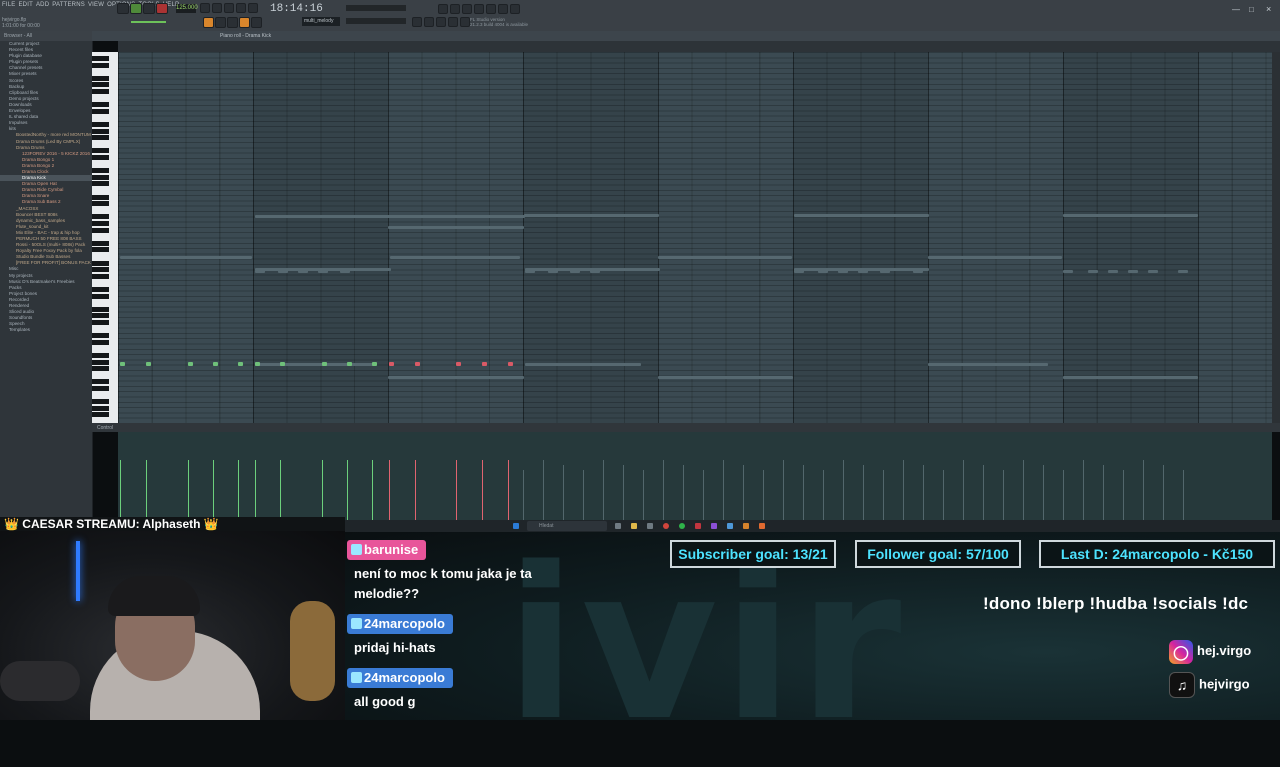 The width and height of the screenshot is (1280, 767). What do you see at coordinates (695, 476) in the screenshot?
I see `velocity-lane` at bounding box center [695, 476].